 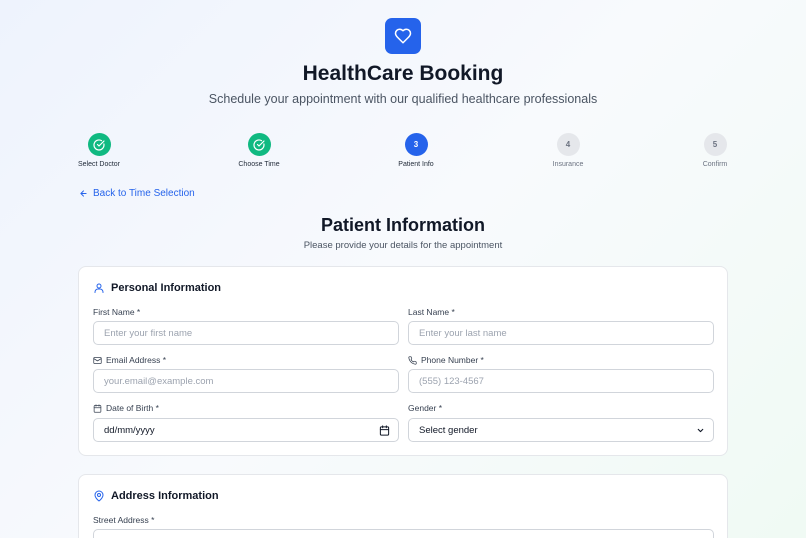 What do you see at coordinates (568, 164) in the screenshot?
I see `step-label: Insurance` at bounding box center [568, 164].